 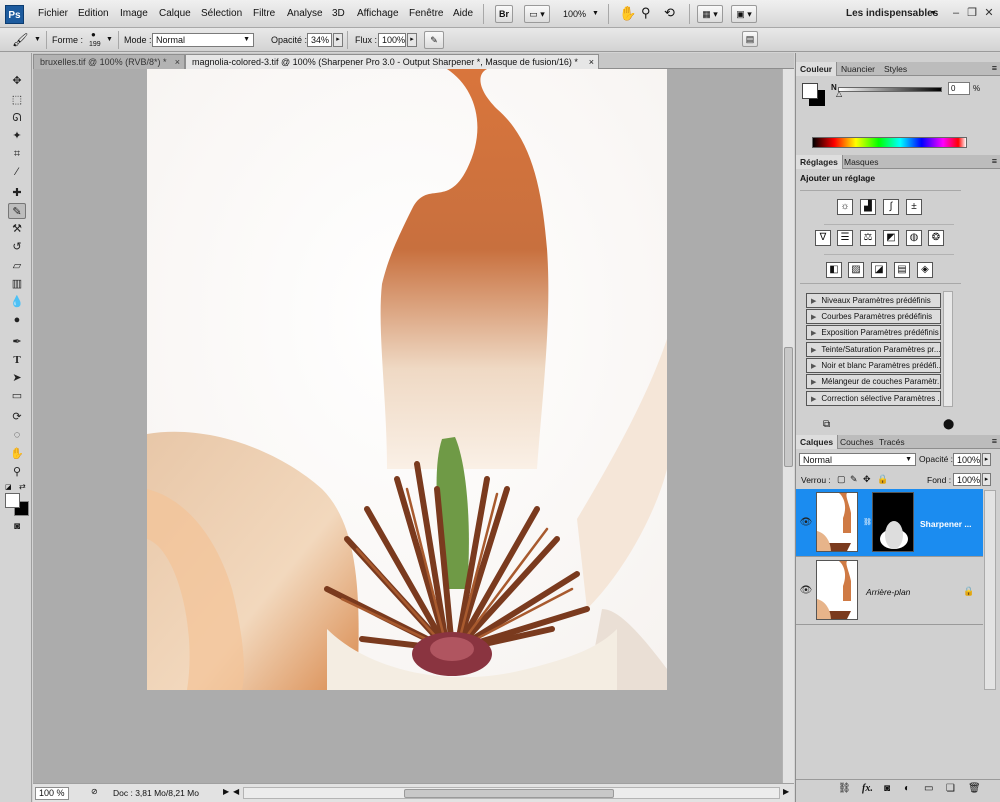 What do you see at coordinates (463, 13) in the screenshot?
I see `menu-aide: Aide` at bounding box center [463, 13].